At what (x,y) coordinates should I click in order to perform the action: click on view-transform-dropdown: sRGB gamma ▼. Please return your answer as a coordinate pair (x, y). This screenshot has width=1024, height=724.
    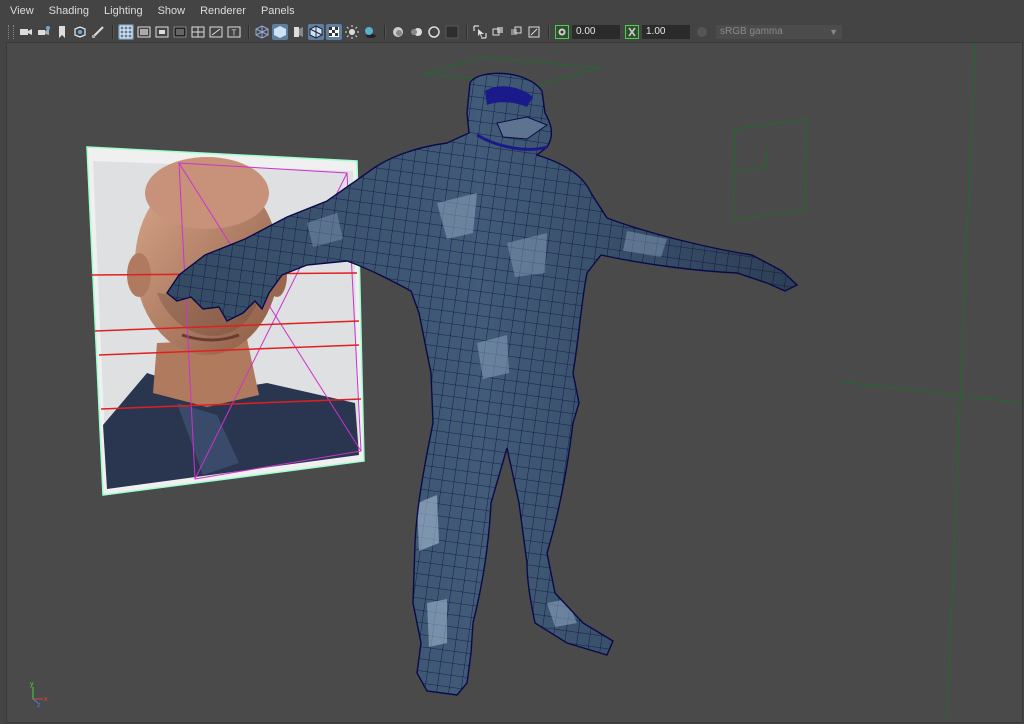
    Looking at the image, I should click on (779, 32).